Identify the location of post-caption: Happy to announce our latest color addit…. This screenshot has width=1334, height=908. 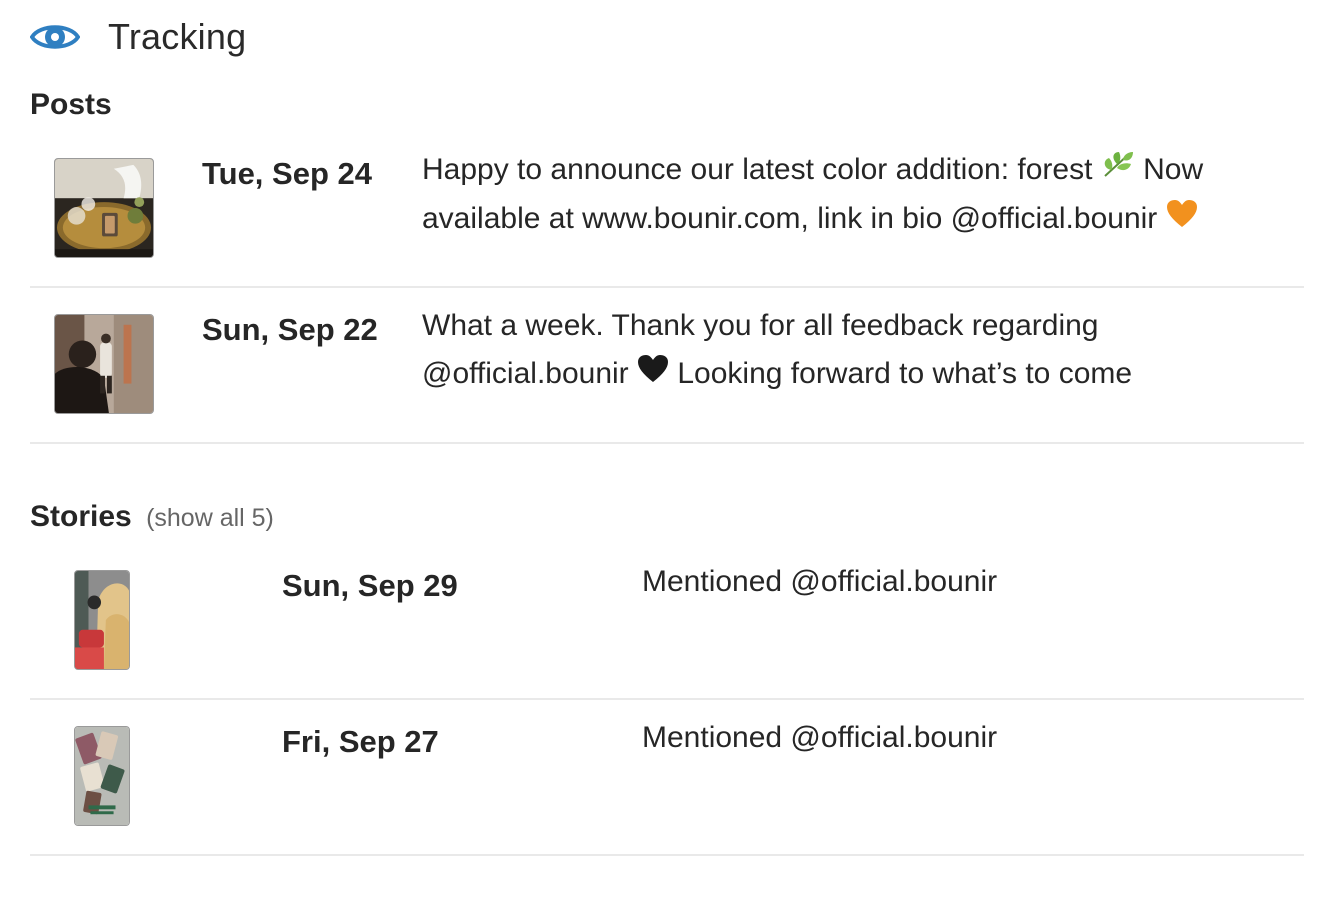
(857, 195).